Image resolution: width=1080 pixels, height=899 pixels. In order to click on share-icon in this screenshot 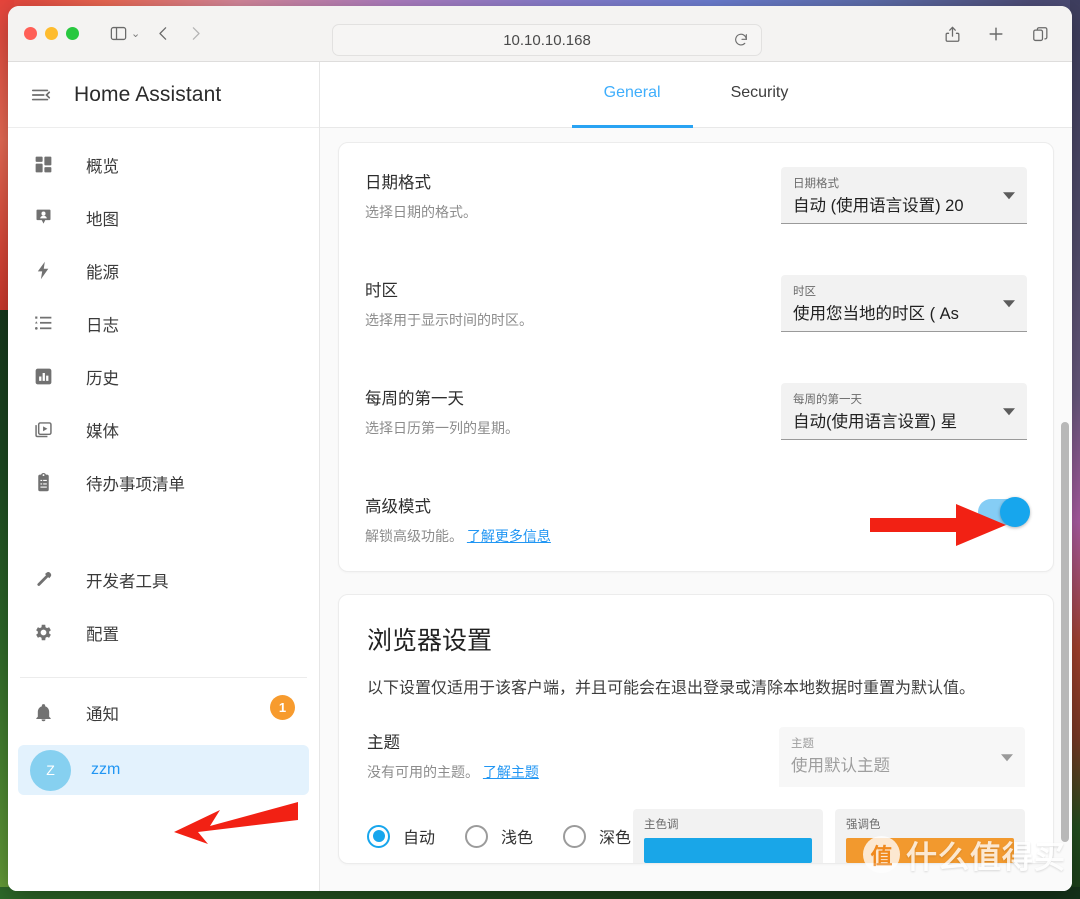, I will do `click(952, 34)`.